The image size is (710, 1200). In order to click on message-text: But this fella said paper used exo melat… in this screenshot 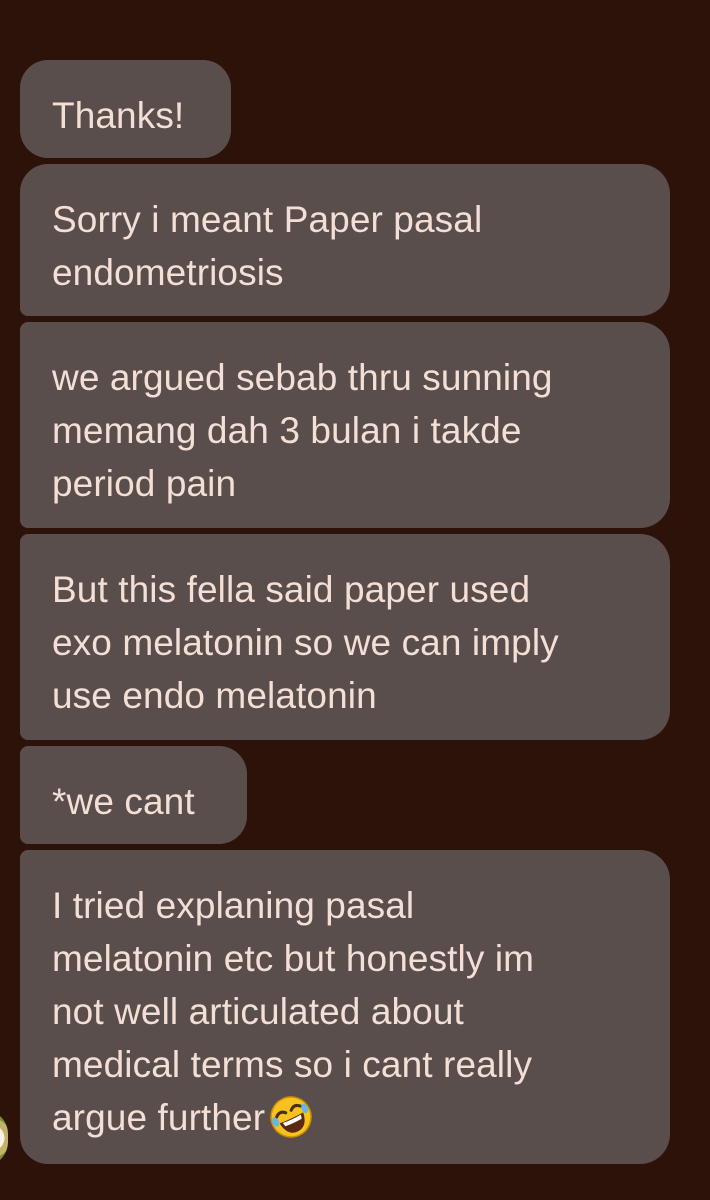, I will do `click(305, 642)`.